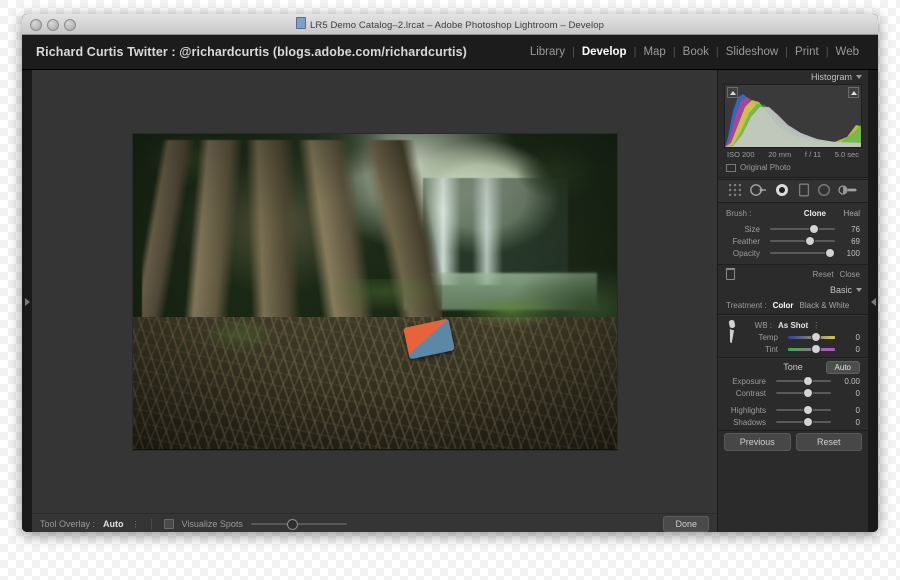 This screenshot has width=900, height=580. What do you see at coordinates (70, 25) in the screenshot?
I see `zoom-button` at bounding box center [70, 25].